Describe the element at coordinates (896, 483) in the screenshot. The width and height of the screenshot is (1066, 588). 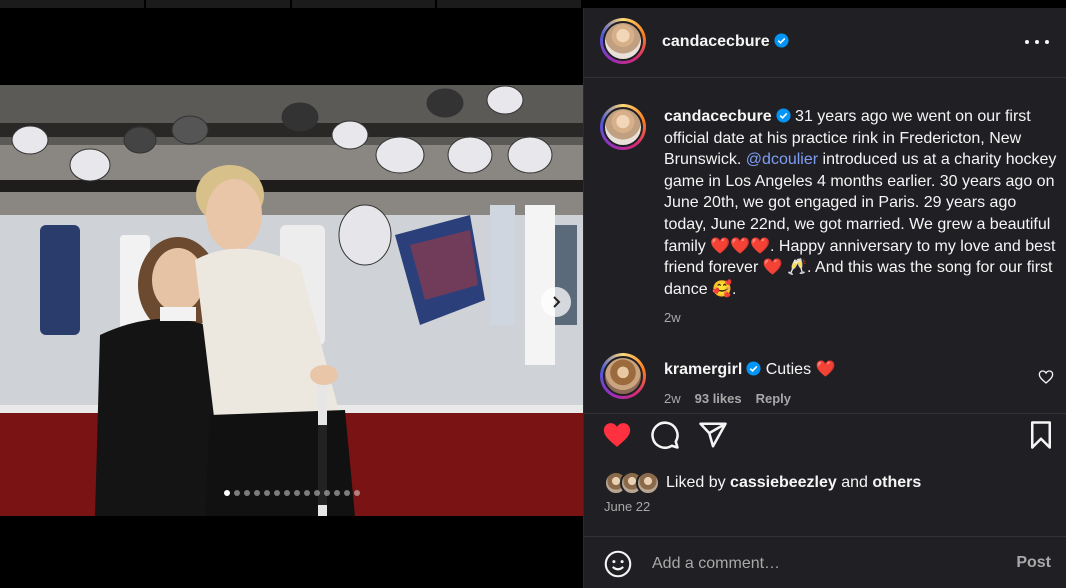
I see `liked-by-others: others` at that location.